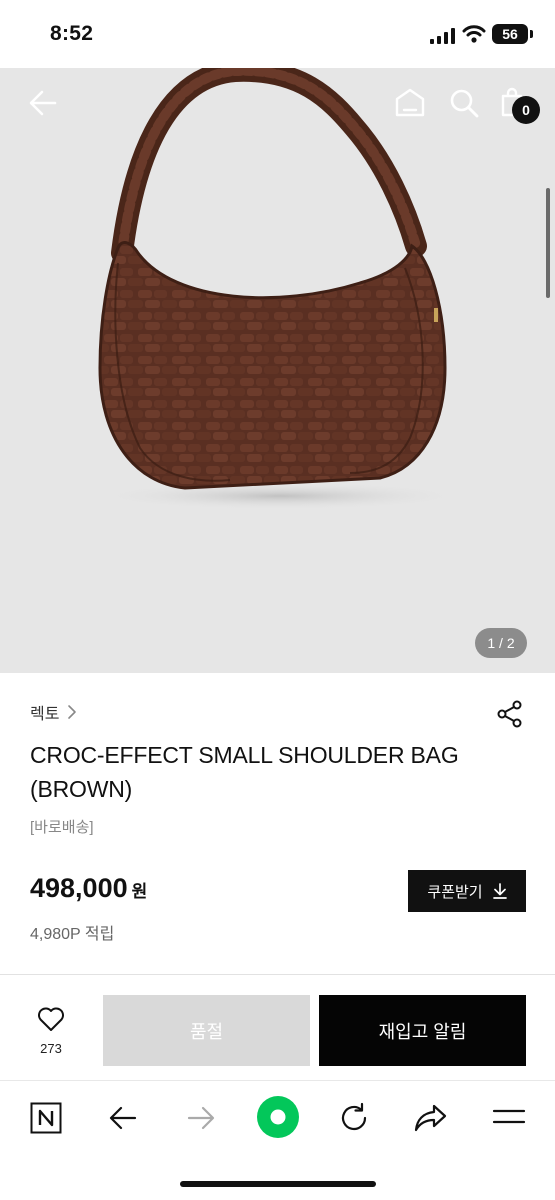  What do you see at coordinates (72, 934) in the screenshot?
I see `reward-points: 4,980P 적립` at bounding box center [72, 934].